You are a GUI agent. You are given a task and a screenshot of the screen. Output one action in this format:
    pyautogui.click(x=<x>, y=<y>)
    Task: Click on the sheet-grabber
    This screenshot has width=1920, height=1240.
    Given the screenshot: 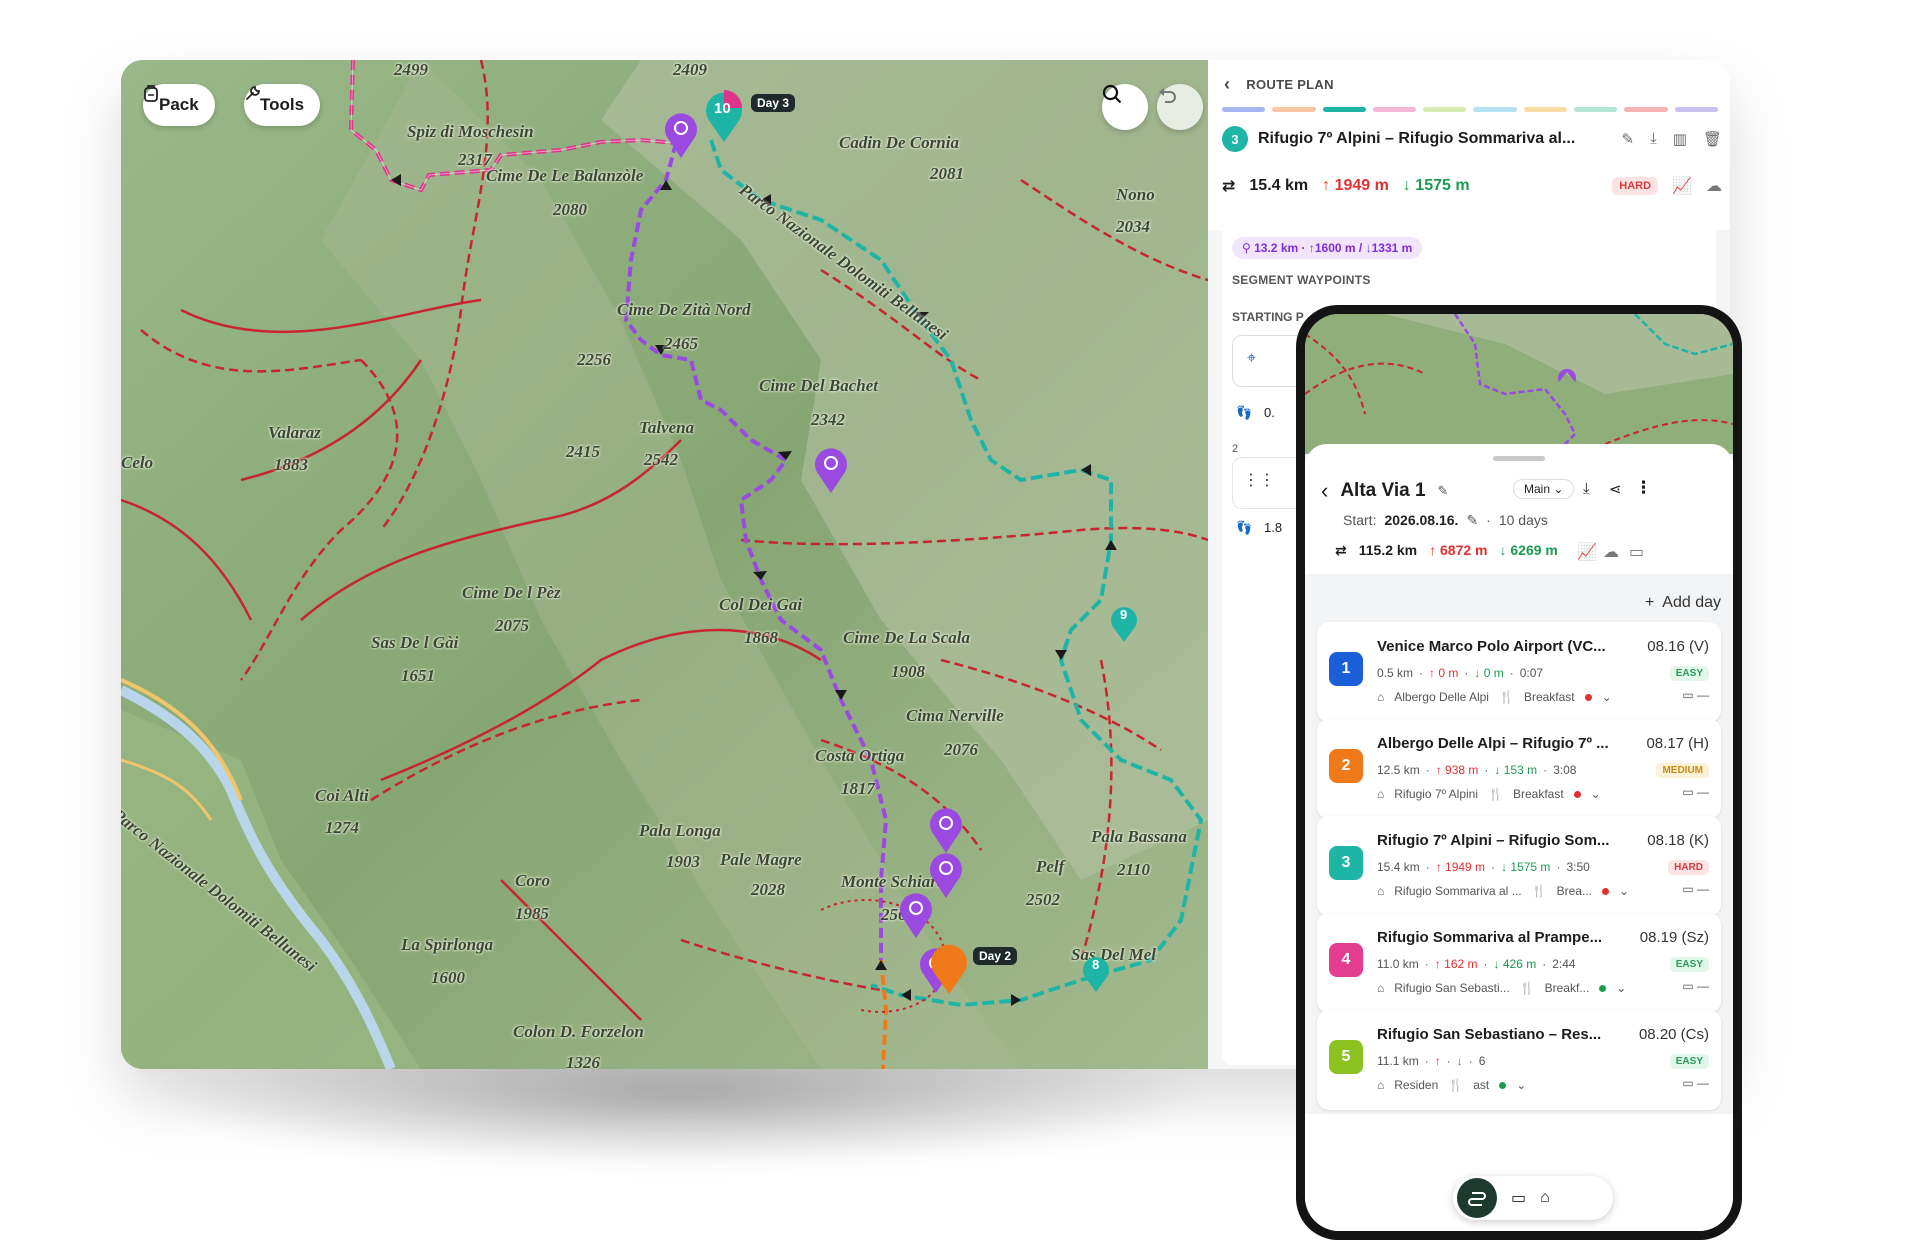 What is the action you would take?
    pyautogui.click(x=1519, y=458)
    